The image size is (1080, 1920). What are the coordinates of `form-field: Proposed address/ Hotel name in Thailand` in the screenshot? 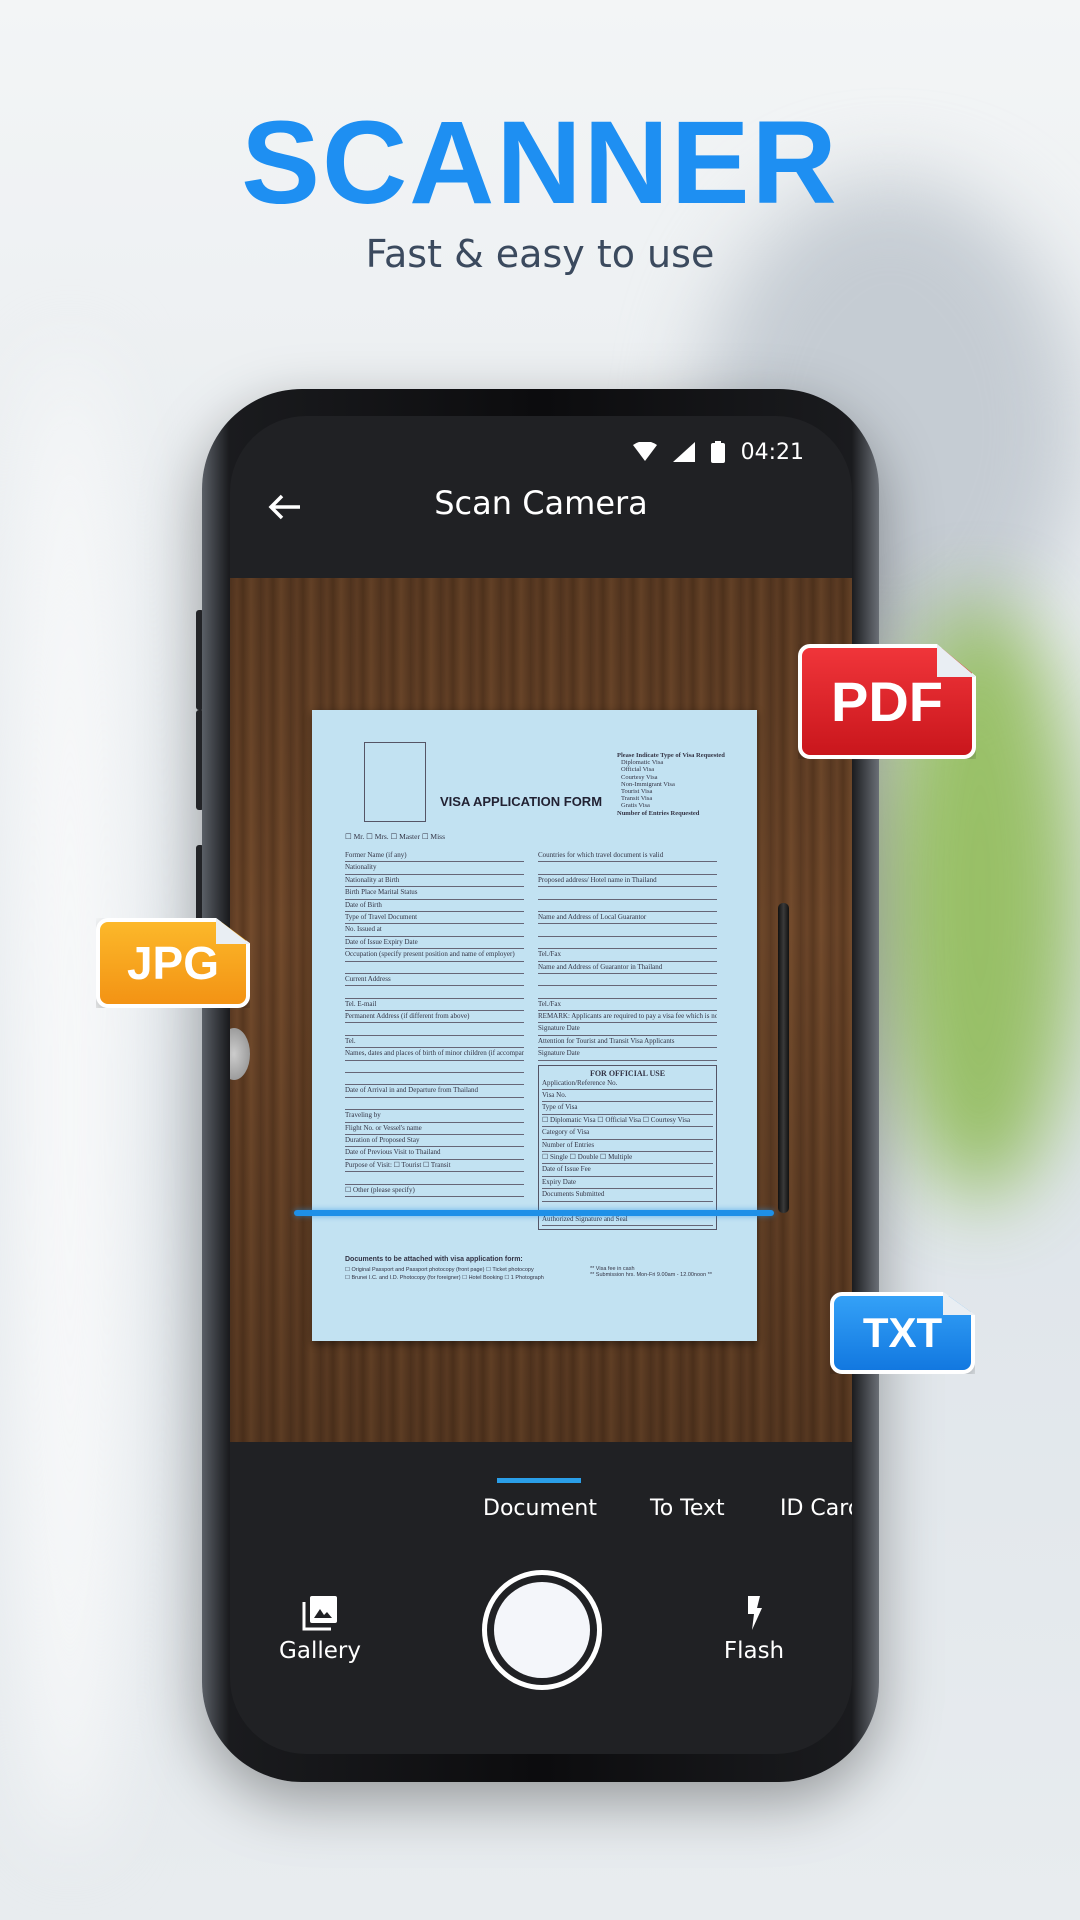 It's located at (627, 881).